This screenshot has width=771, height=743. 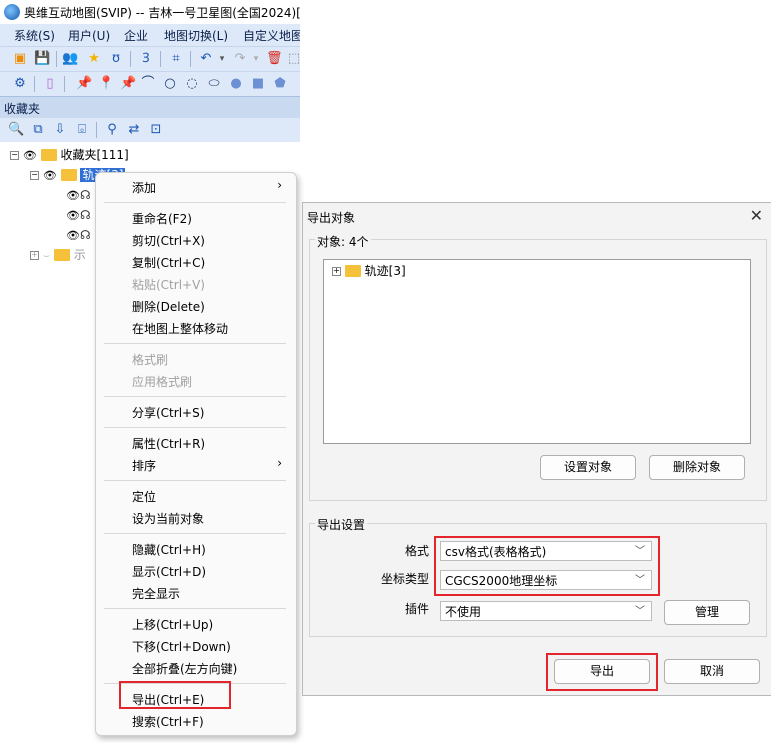 What do you see at coordinates (640, 611) in the screenshot?
I see `chevron-down-icon: ﹀` at bounding box center [640, 611].